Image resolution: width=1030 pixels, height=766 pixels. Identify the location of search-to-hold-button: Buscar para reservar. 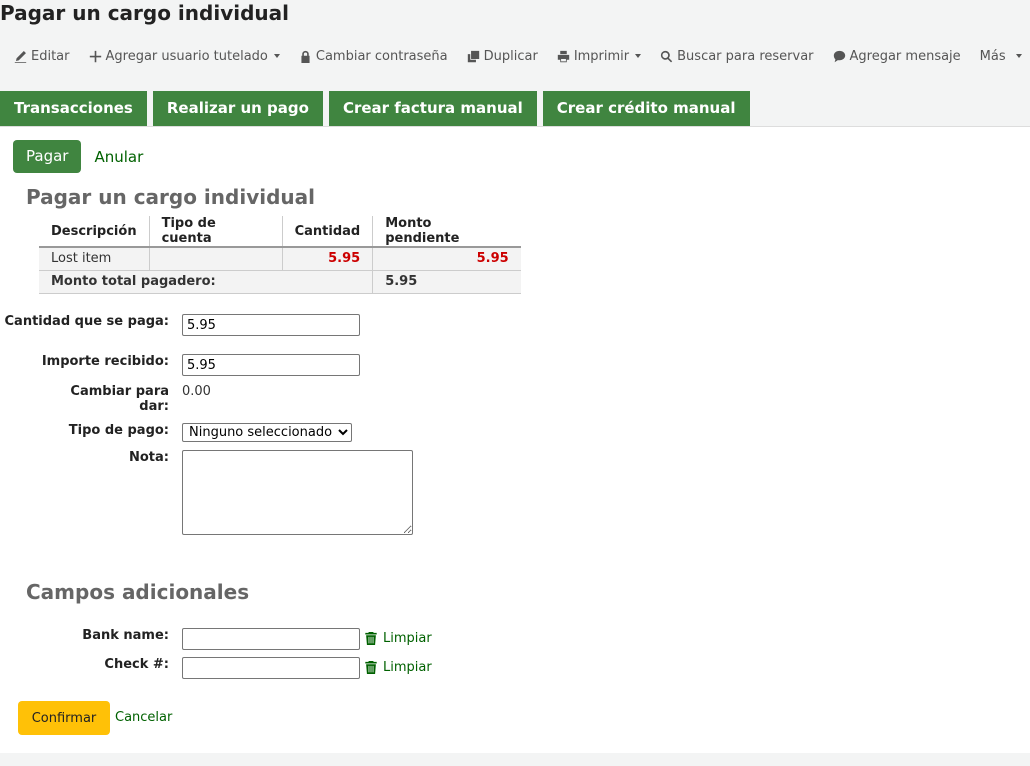
(737, 56).